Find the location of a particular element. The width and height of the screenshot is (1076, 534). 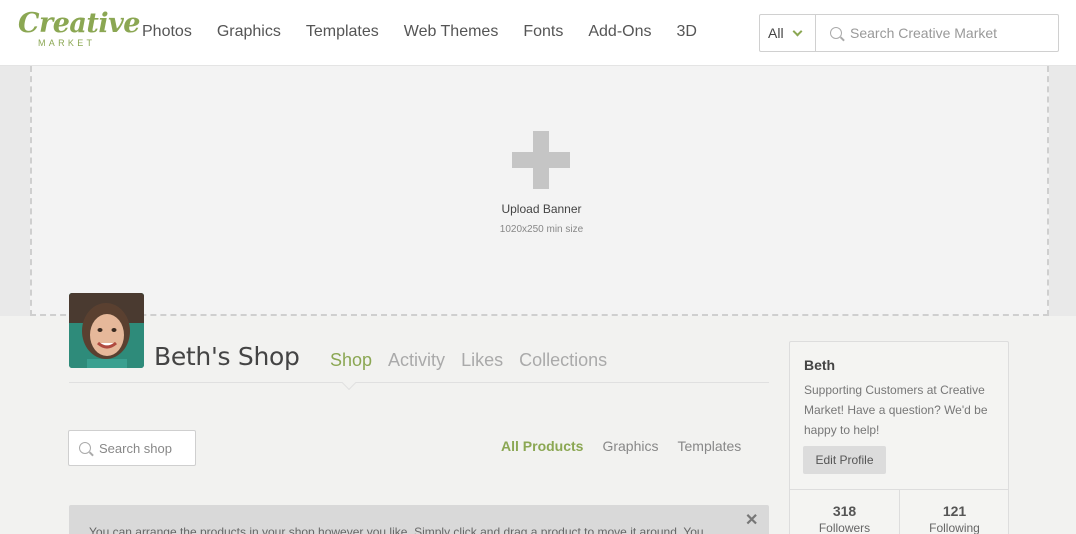

followers-stat: 318 Followers is located at coordinates (844, 518).